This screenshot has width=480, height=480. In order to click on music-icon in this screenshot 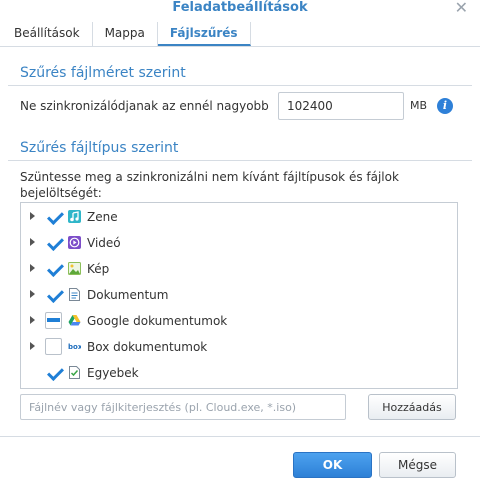, I will do `click(74, 216)`.